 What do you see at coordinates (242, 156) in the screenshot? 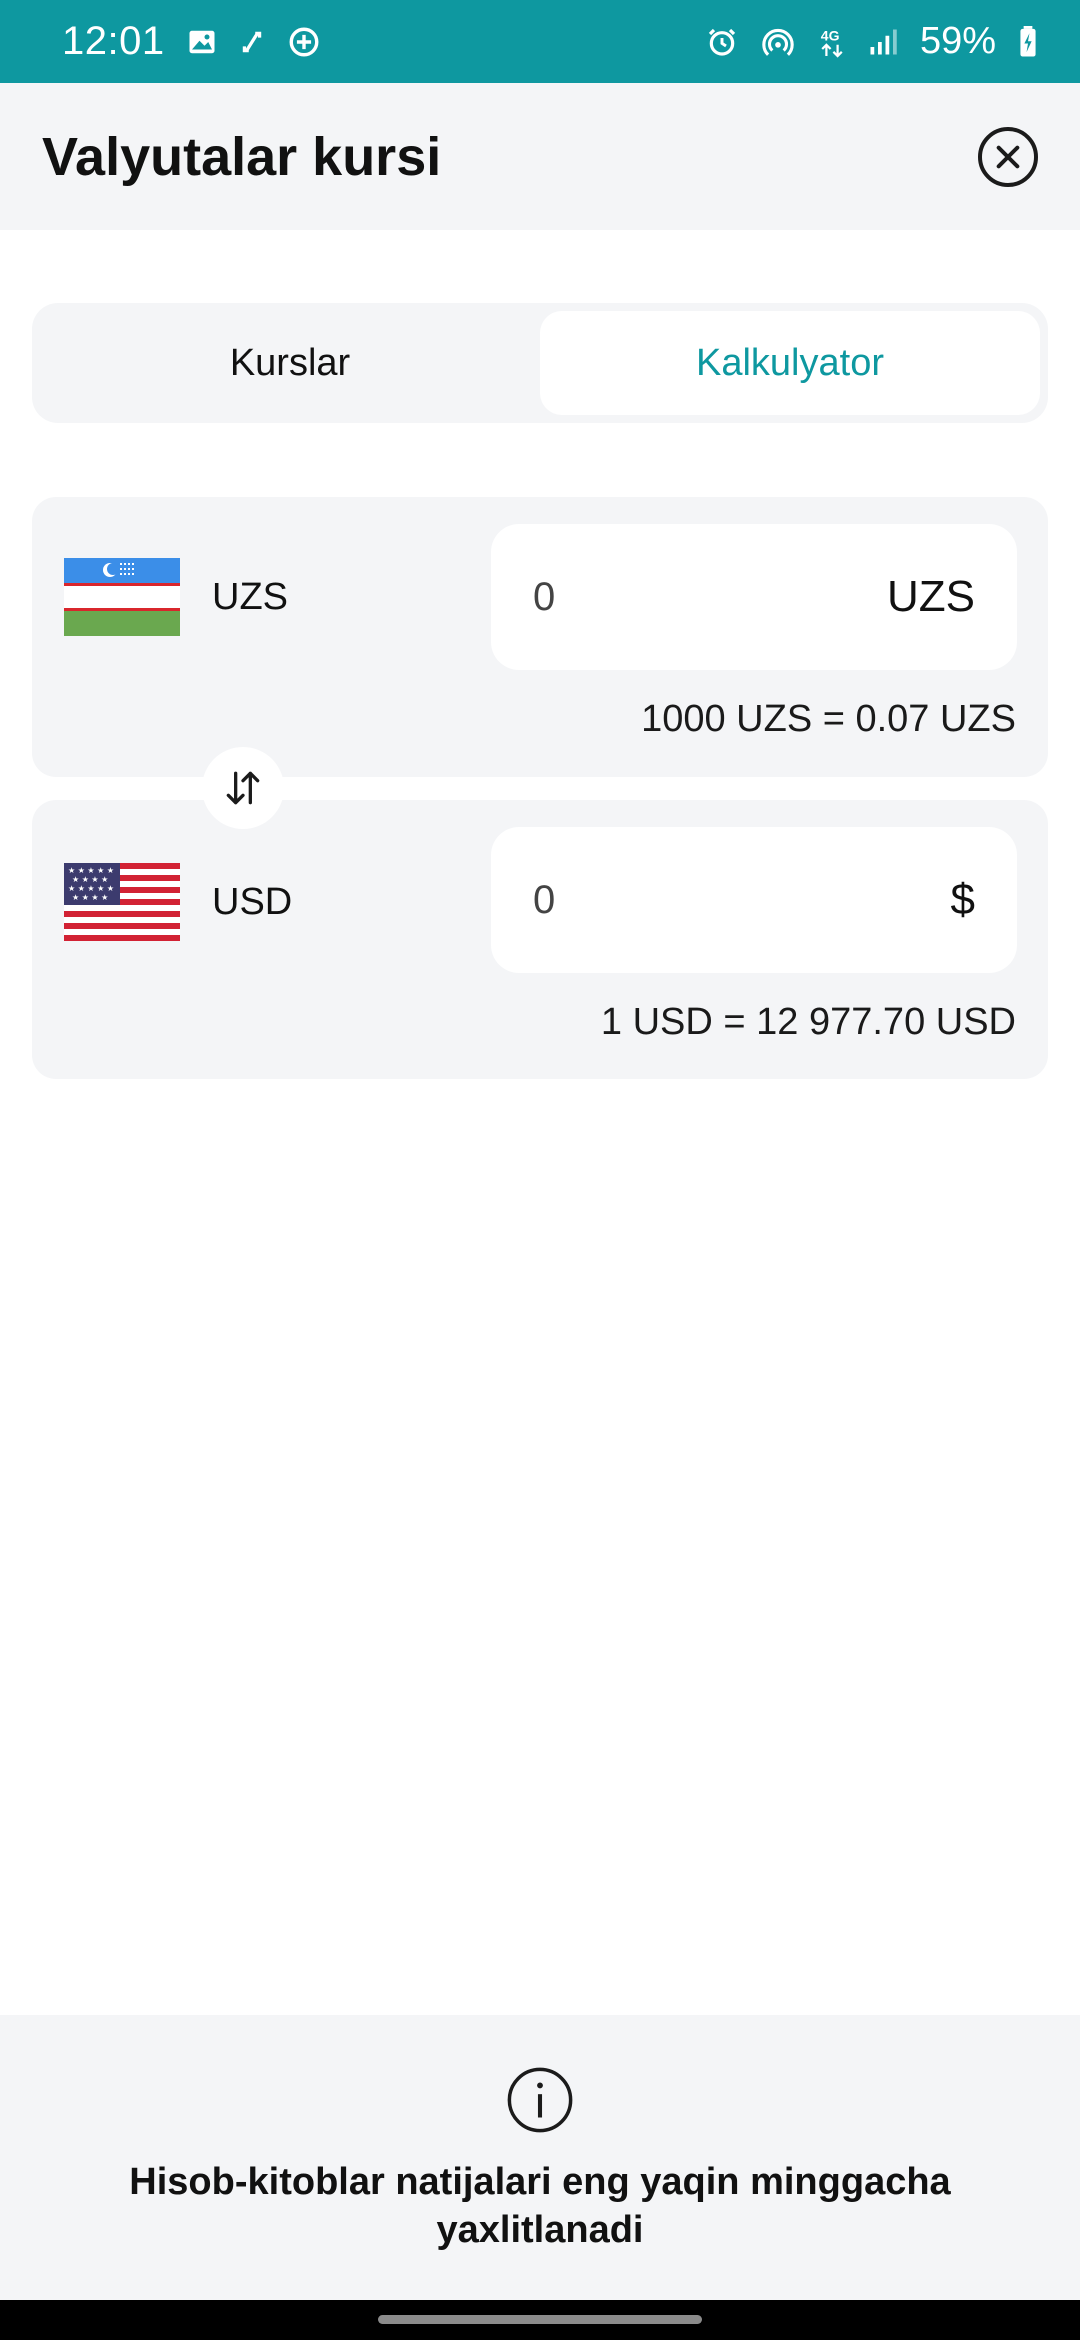
I see `page-title: Valyutalar kursi` at bounding box center [242, 156].